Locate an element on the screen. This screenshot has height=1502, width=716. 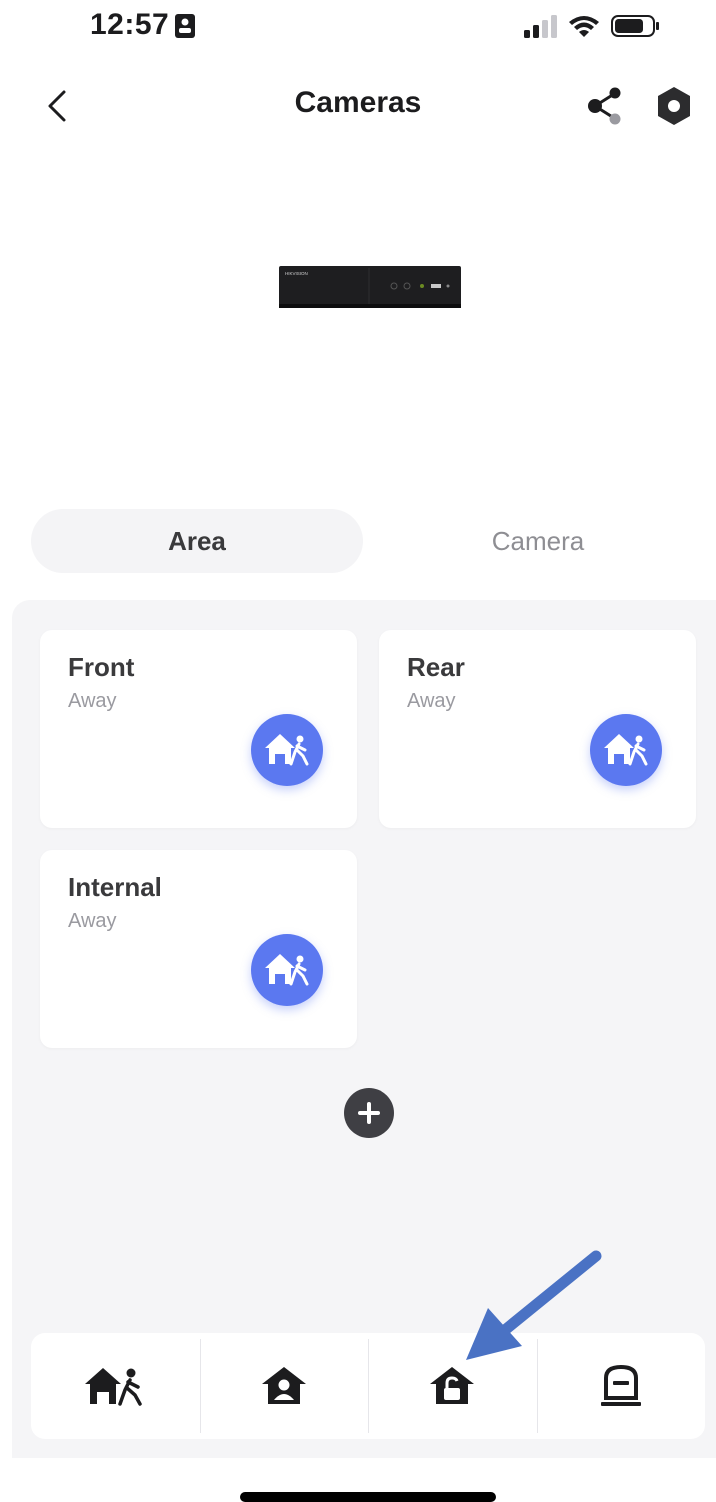
area-name: Front is located at coordinates (101, 667).